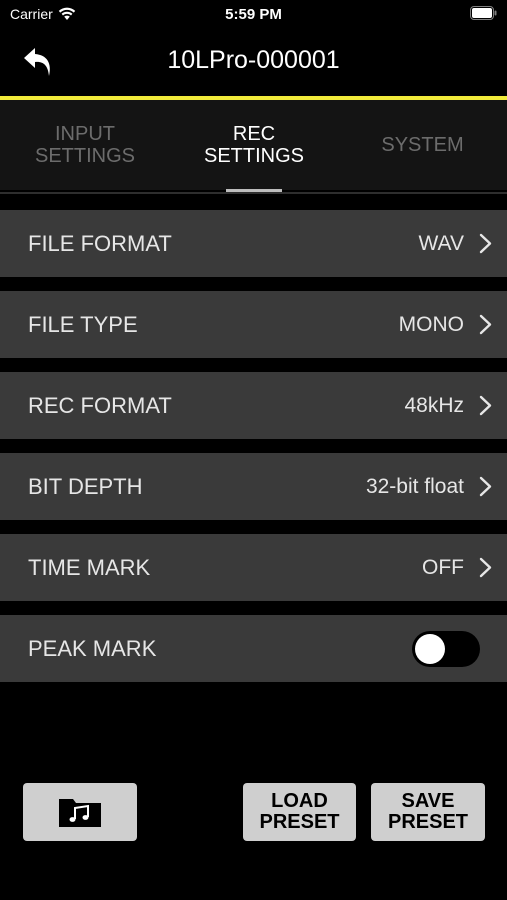  I want to click on device-title: 10LPro-000001, so click(253, 60).